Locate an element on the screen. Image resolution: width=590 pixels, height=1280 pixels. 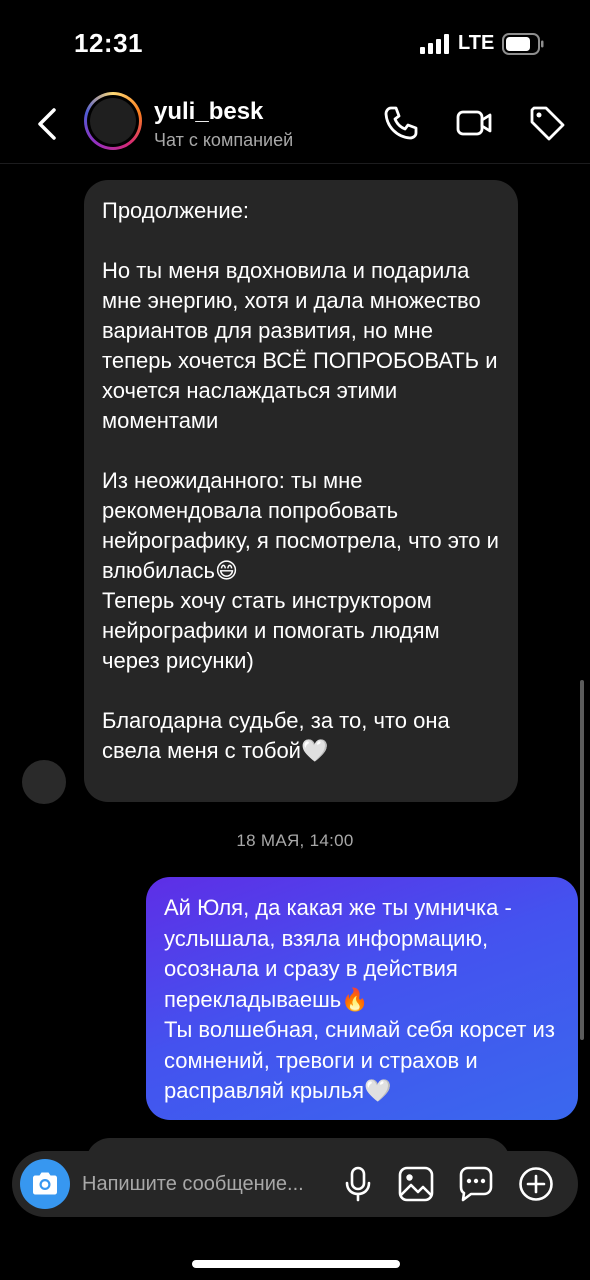
status-bar: 12:31 LTE is located at coordinates (295, 45).